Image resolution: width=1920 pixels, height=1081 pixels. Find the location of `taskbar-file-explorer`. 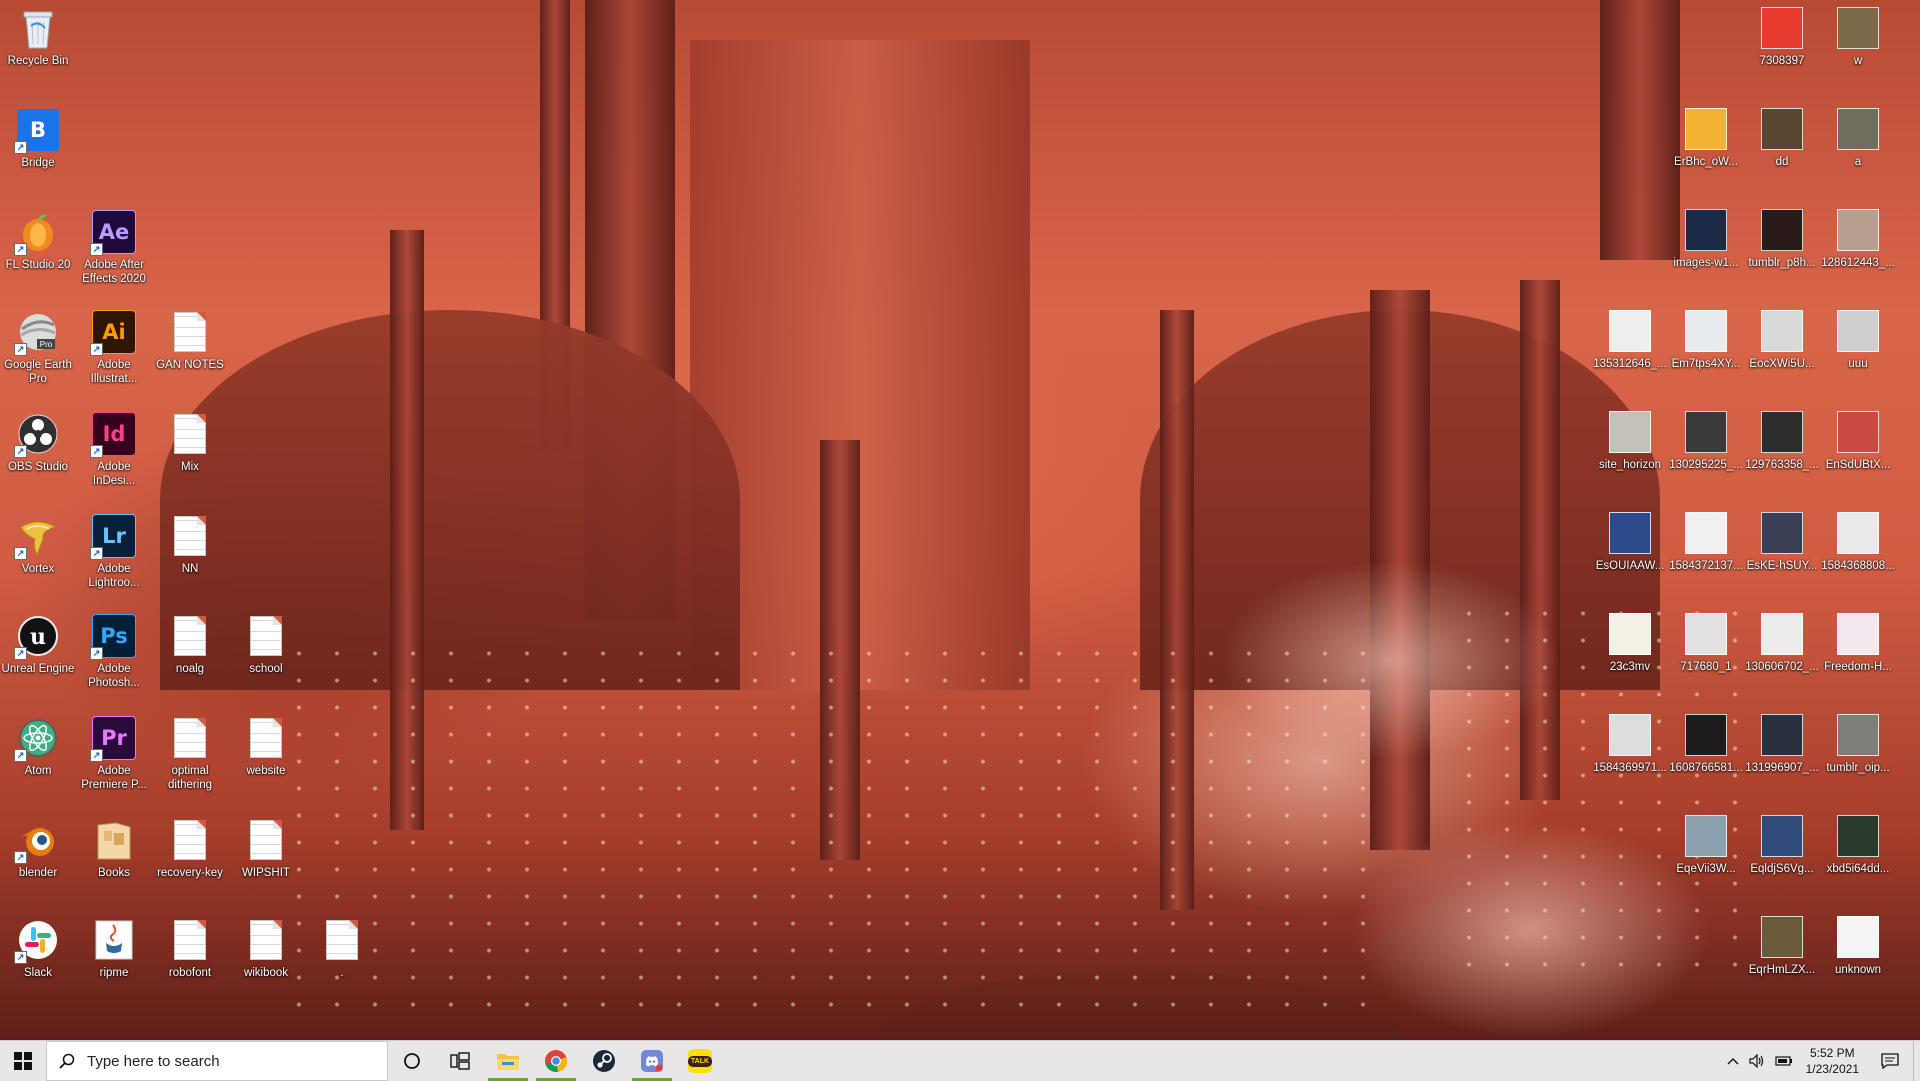

taskbar-file-explorer is located at coordinates (508, 1061).